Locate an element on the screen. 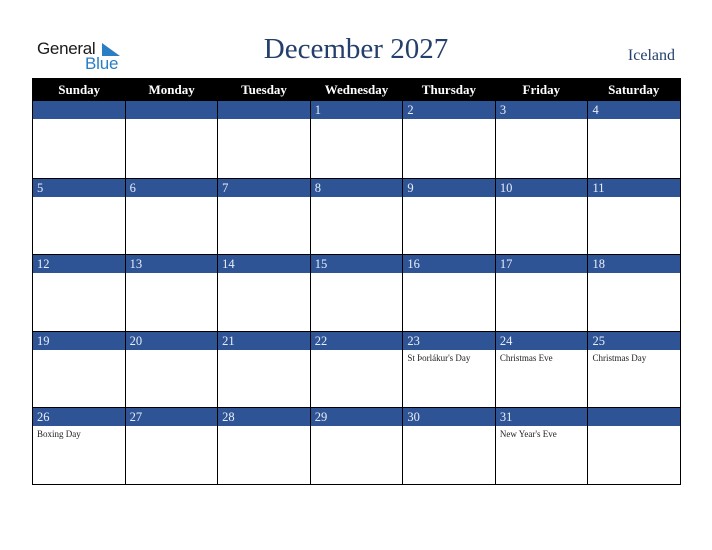  day-number: 5 is located at coordinates (79, 187).